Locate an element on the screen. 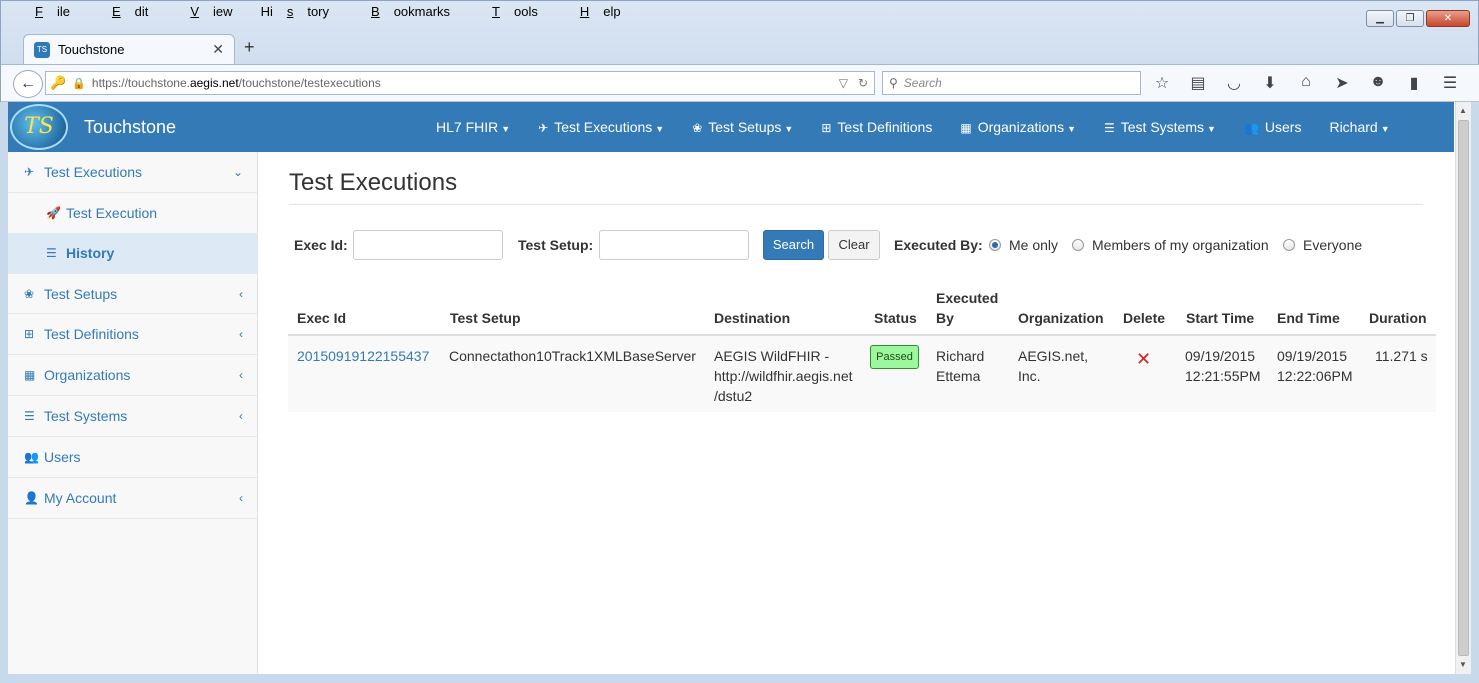 The width and height of the screenshot is (1479, 683). nav-test-definitions: ⊞ Test Definitions is located at coordinates (876, 127).